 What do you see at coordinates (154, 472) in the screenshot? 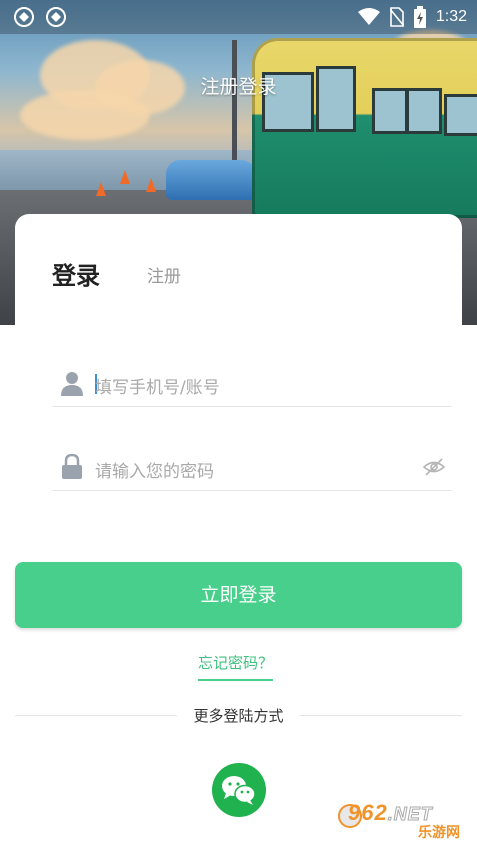
I see `password-input-placeholder: 请输入您的密码` at bounding box center [154, 472].